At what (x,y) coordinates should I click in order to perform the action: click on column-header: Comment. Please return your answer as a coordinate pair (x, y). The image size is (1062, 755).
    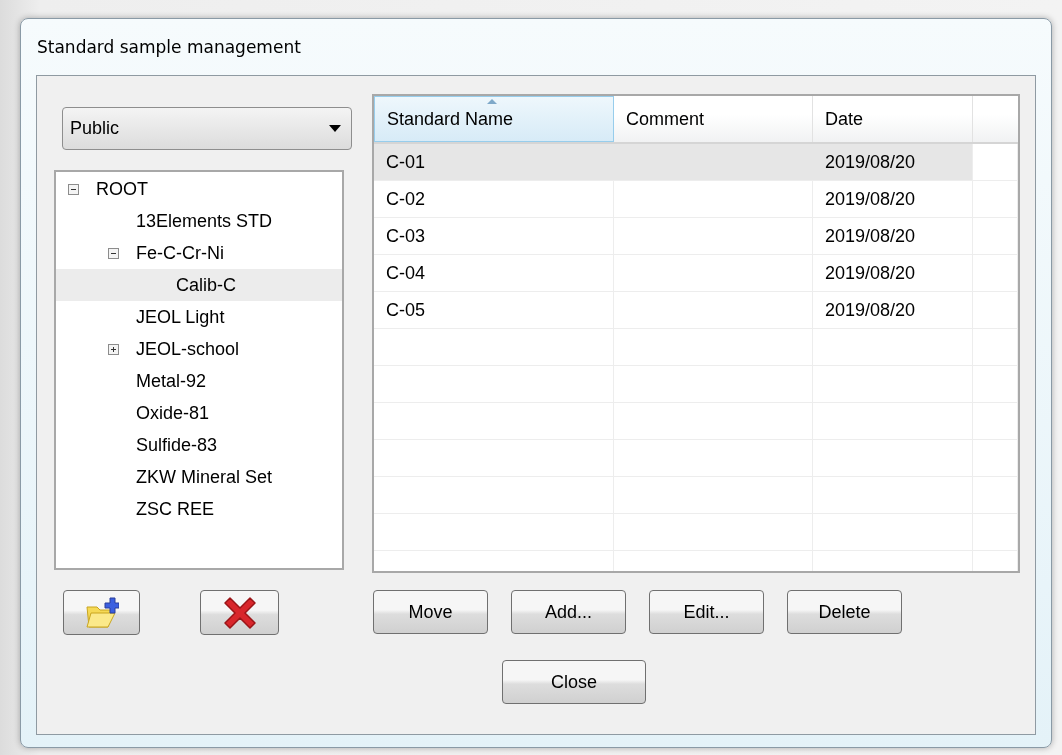
    Looking at the image, I should click on (713, 119).